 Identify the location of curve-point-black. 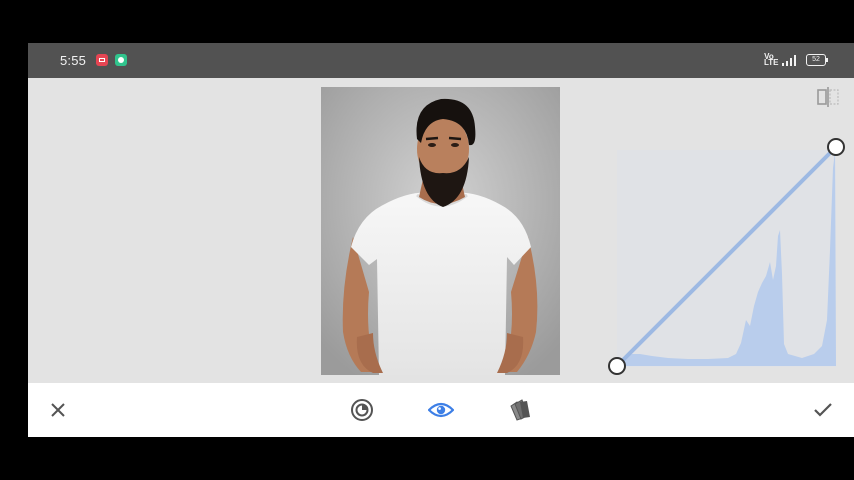
(617, 366).